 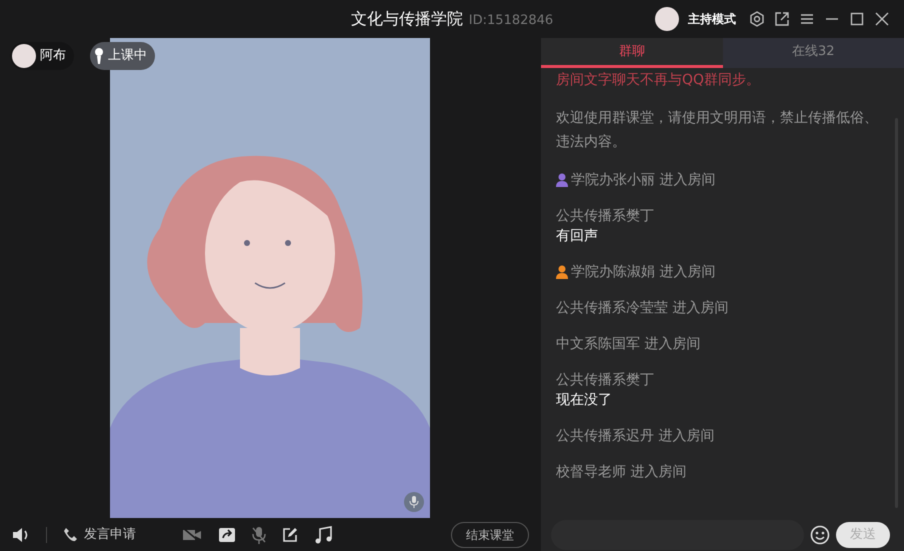 I want to click on join-message: 中文系陈国军 进入房间, so click(x=628, y=344).